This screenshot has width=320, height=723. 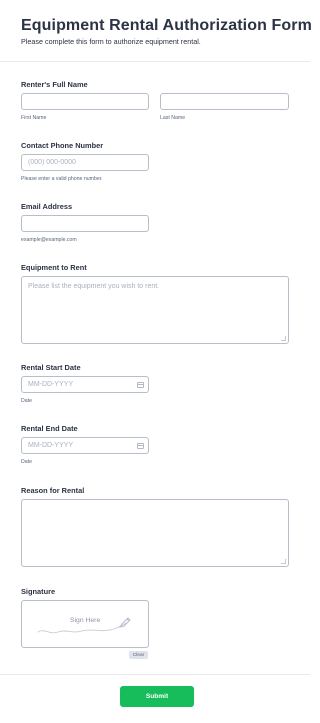 I want to click on submit-button: Submit, so click(x=157, y=696).